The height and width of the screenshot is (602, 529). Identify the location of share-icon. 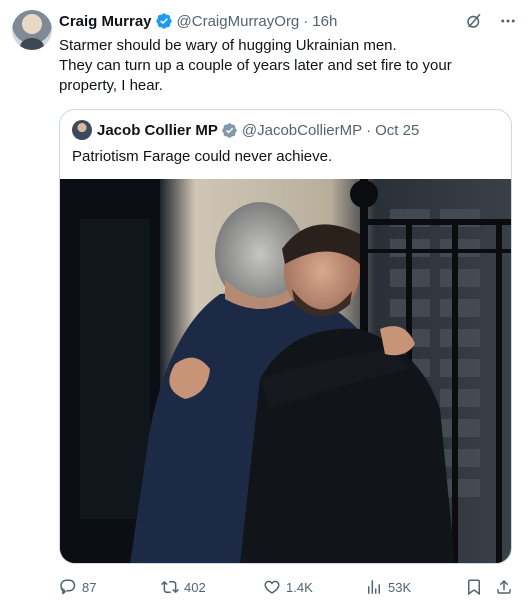
(504, 586).